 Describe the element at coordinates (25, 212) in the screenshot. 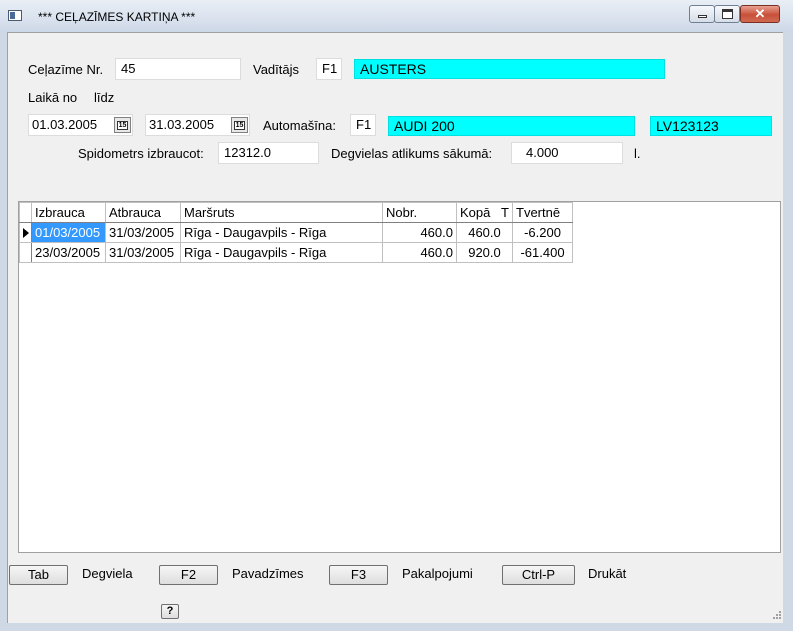

I see `row-indicator-header` at that location.